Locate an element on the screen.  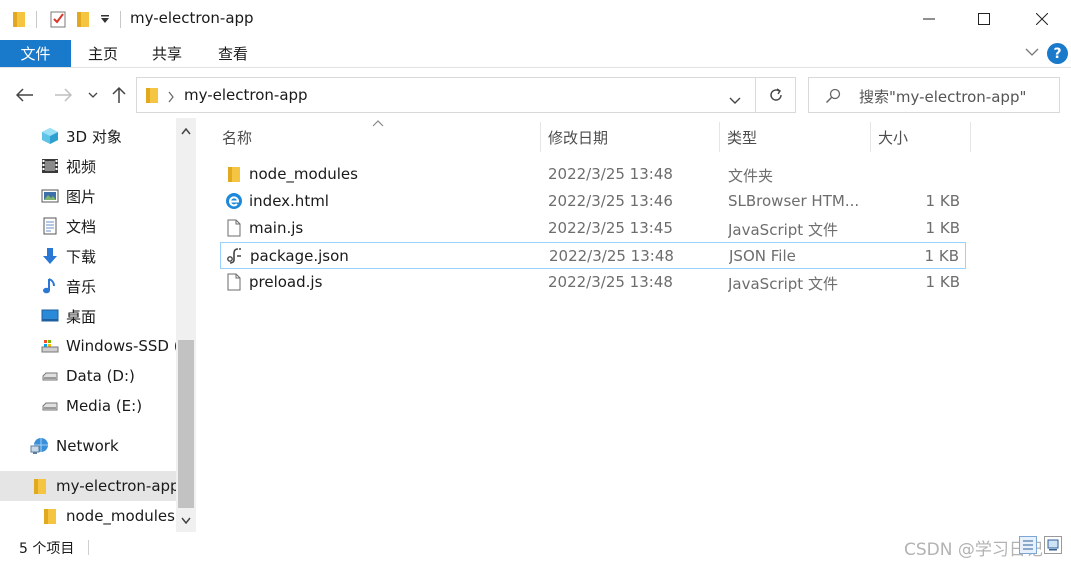
sidebar-item-documents: 文档 is located at coordinates (88, 226).